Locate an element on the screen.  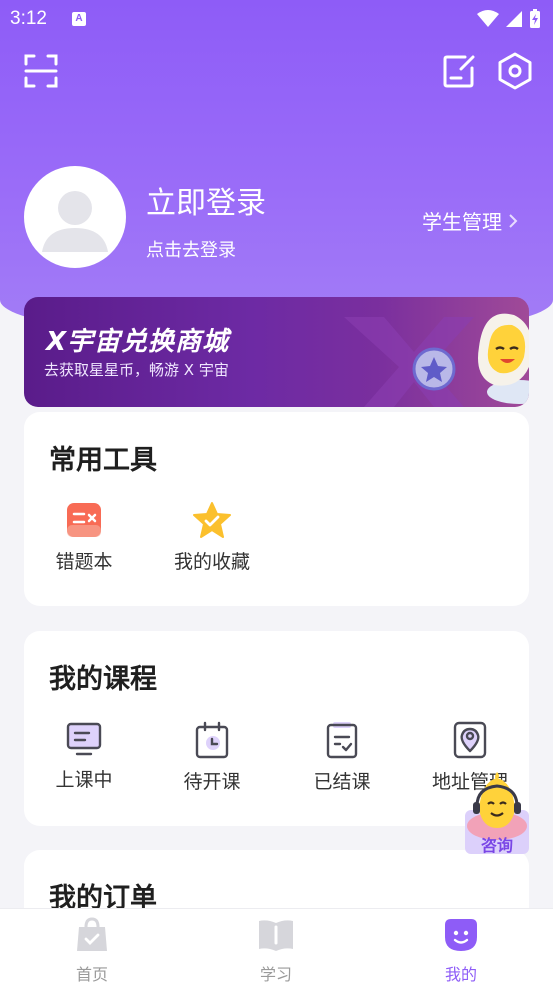
tab-home: 首页 is located at coordinates (92, 950).